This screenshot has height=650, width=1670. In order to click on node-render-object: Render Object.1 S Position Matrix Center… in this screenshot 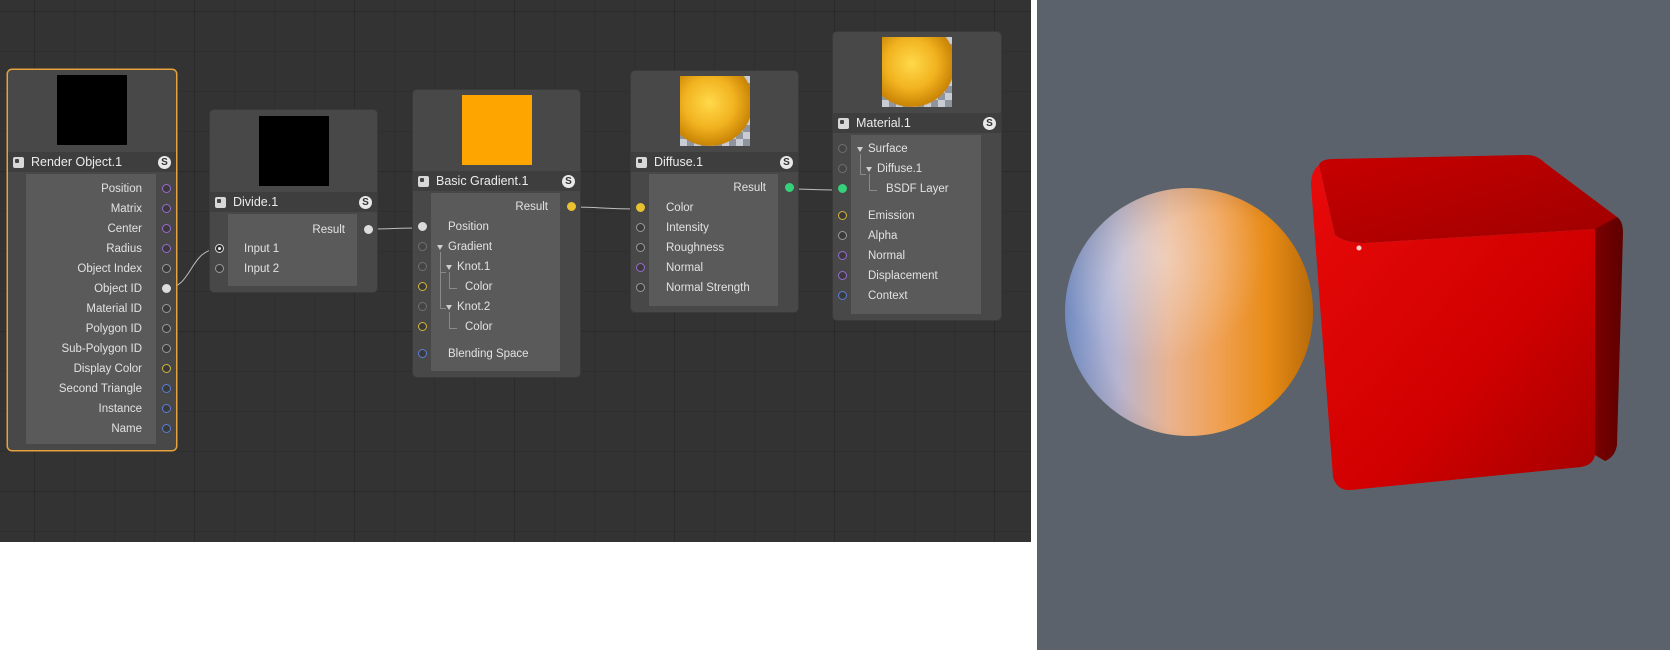, I will do `click(92, 260)`.